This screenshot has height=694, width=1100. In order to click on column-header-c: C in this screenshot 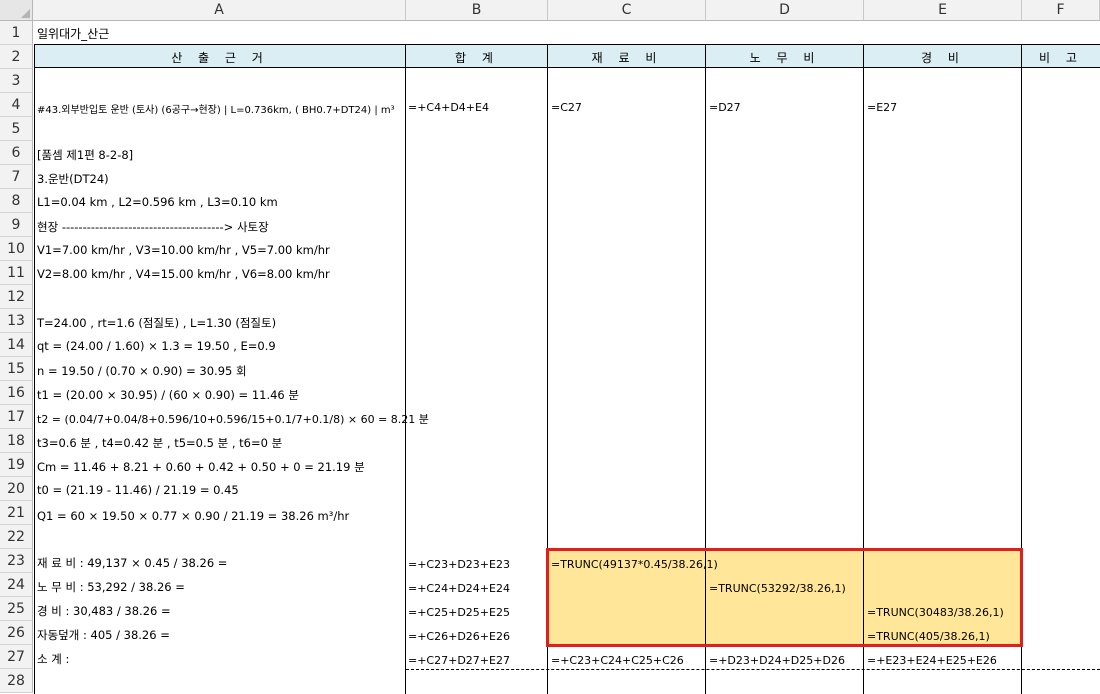, I will do `click(627, 10)`.